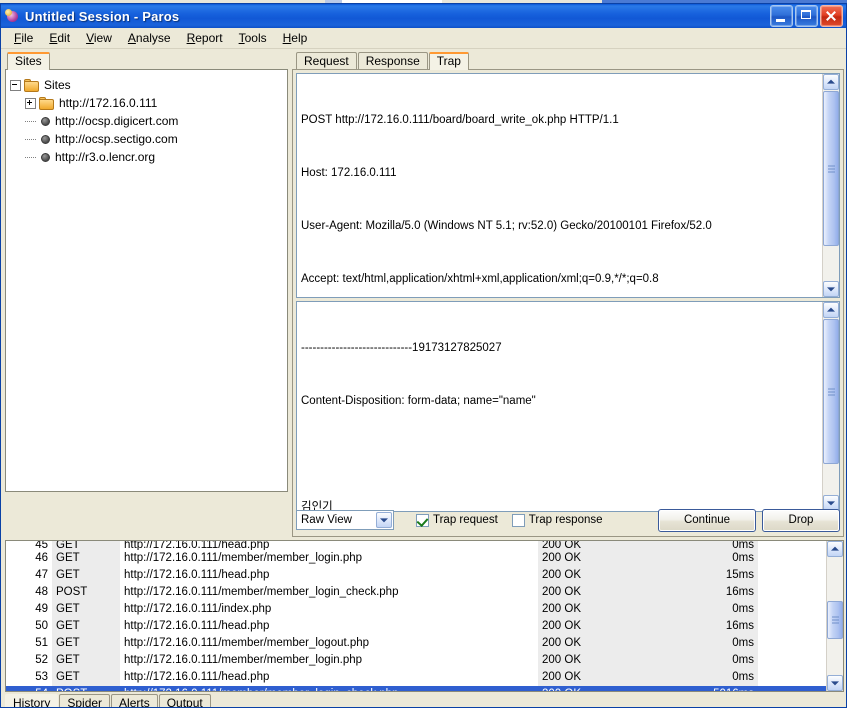 Image resolution: width=847 pixels, height=708 pixels. Describe the element at coordinates (41, 609) in the screenshot. I see `cell-id: 49` at that location.